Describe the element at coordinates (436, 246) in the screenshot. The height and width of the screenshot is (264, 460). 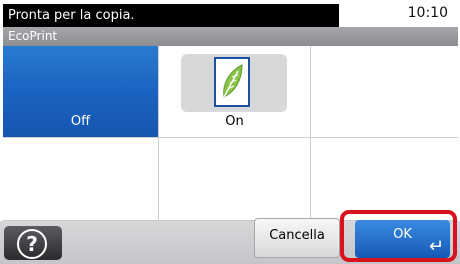
I see `enter-icon: ↵` at that location.